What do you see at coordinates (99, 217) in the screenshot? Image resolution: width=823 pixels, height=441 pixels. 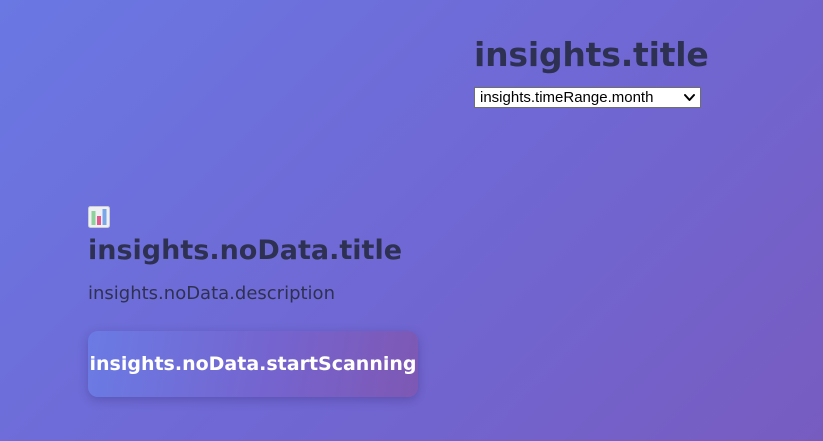 I see `bar-chart-icon` at bounding box center [99, 217].